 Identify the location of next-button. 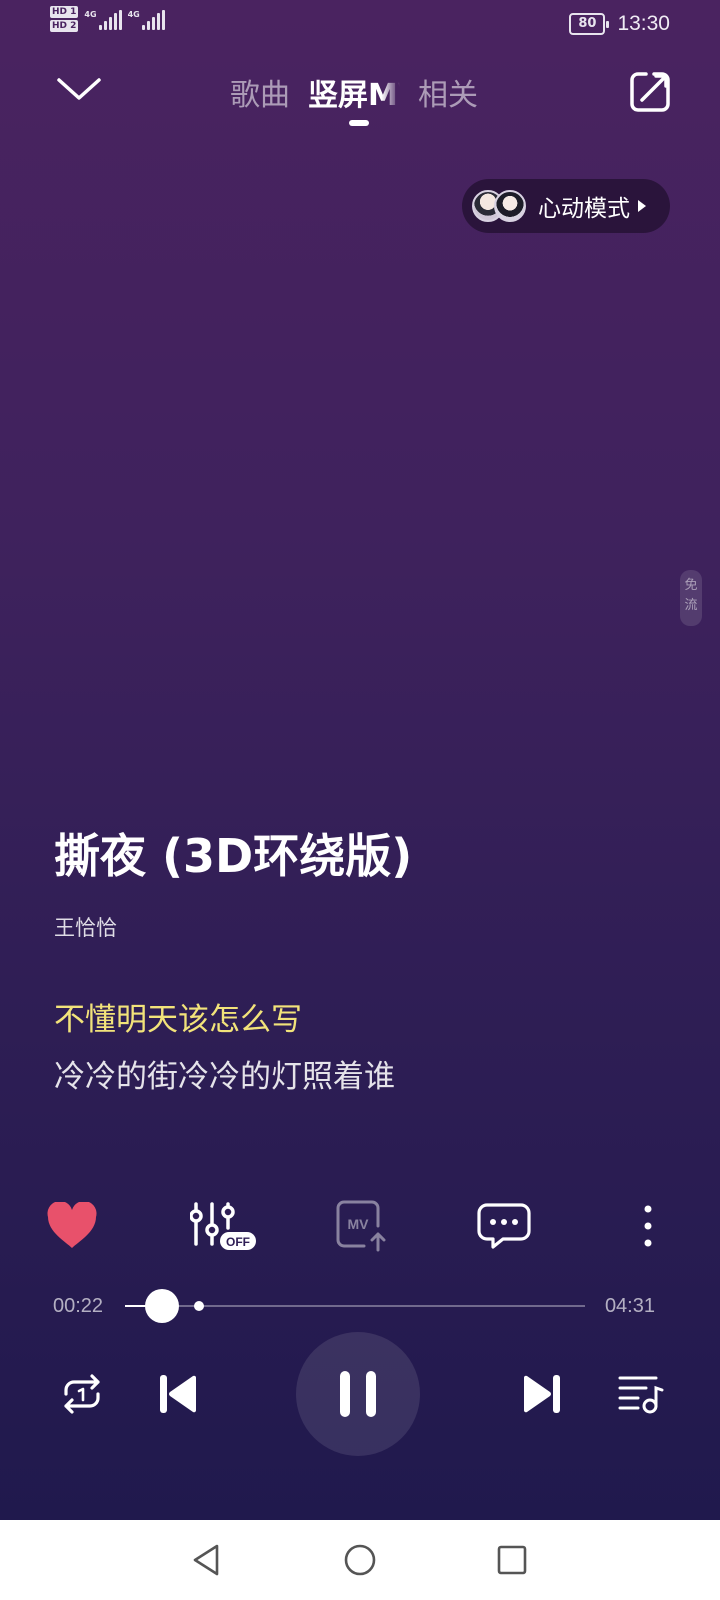
(542, 1394).